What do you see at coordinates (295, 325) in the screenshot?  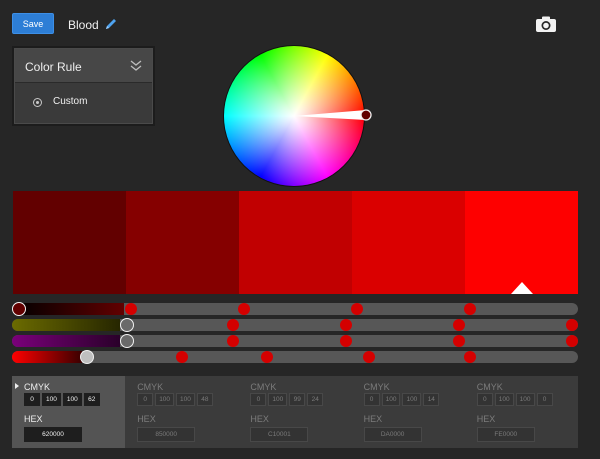 I see `slider-track-yellow` at bounding box center [295, 325].